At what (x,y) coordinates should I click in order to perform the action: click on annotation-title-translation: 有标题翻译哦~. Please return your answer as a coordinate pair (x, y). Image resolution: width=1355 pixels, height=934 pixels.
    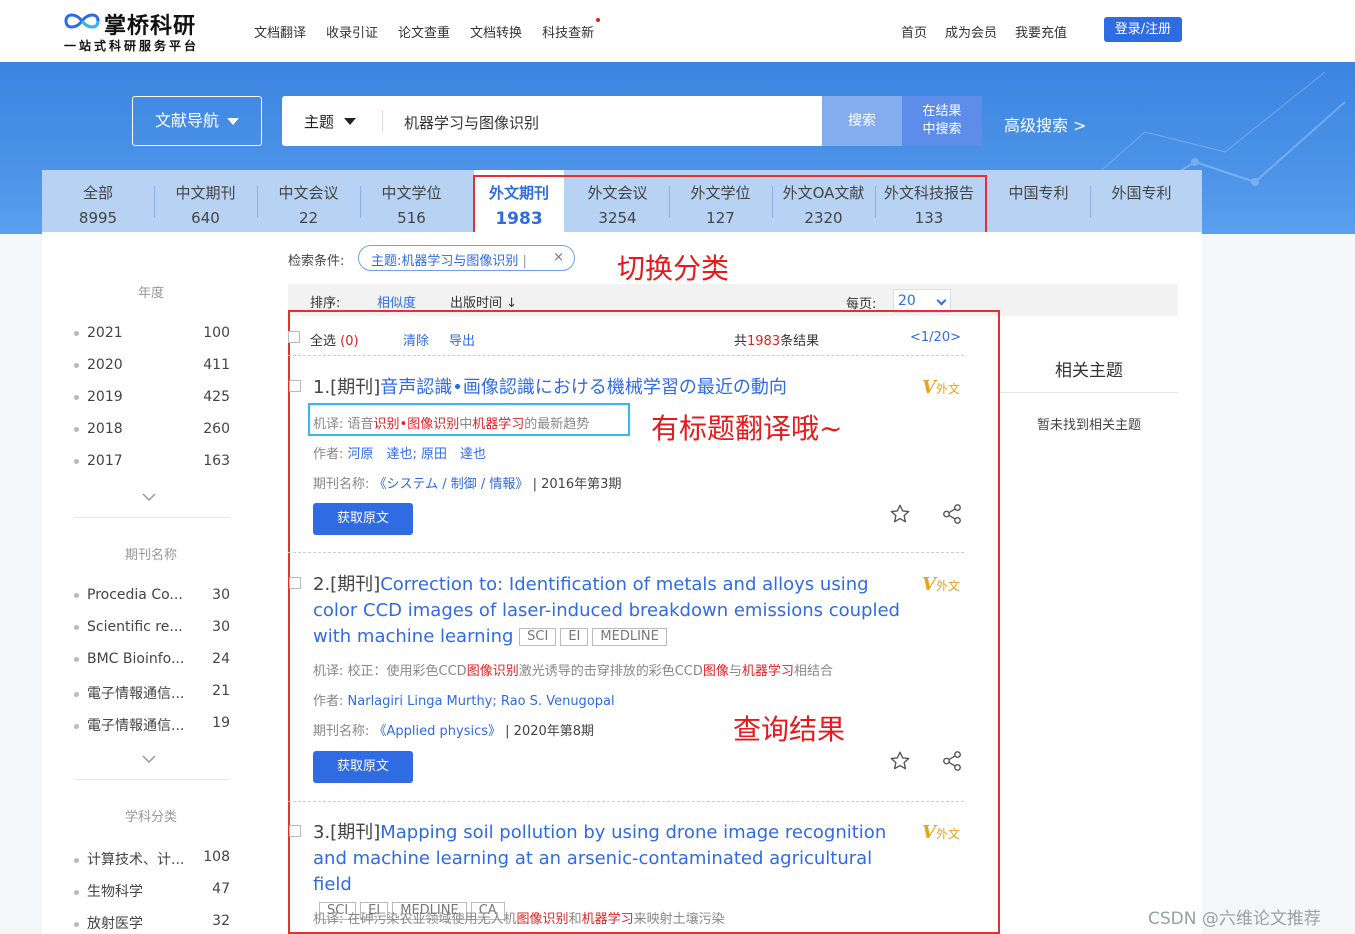
    Looking at the image, I should click on (747, 428).